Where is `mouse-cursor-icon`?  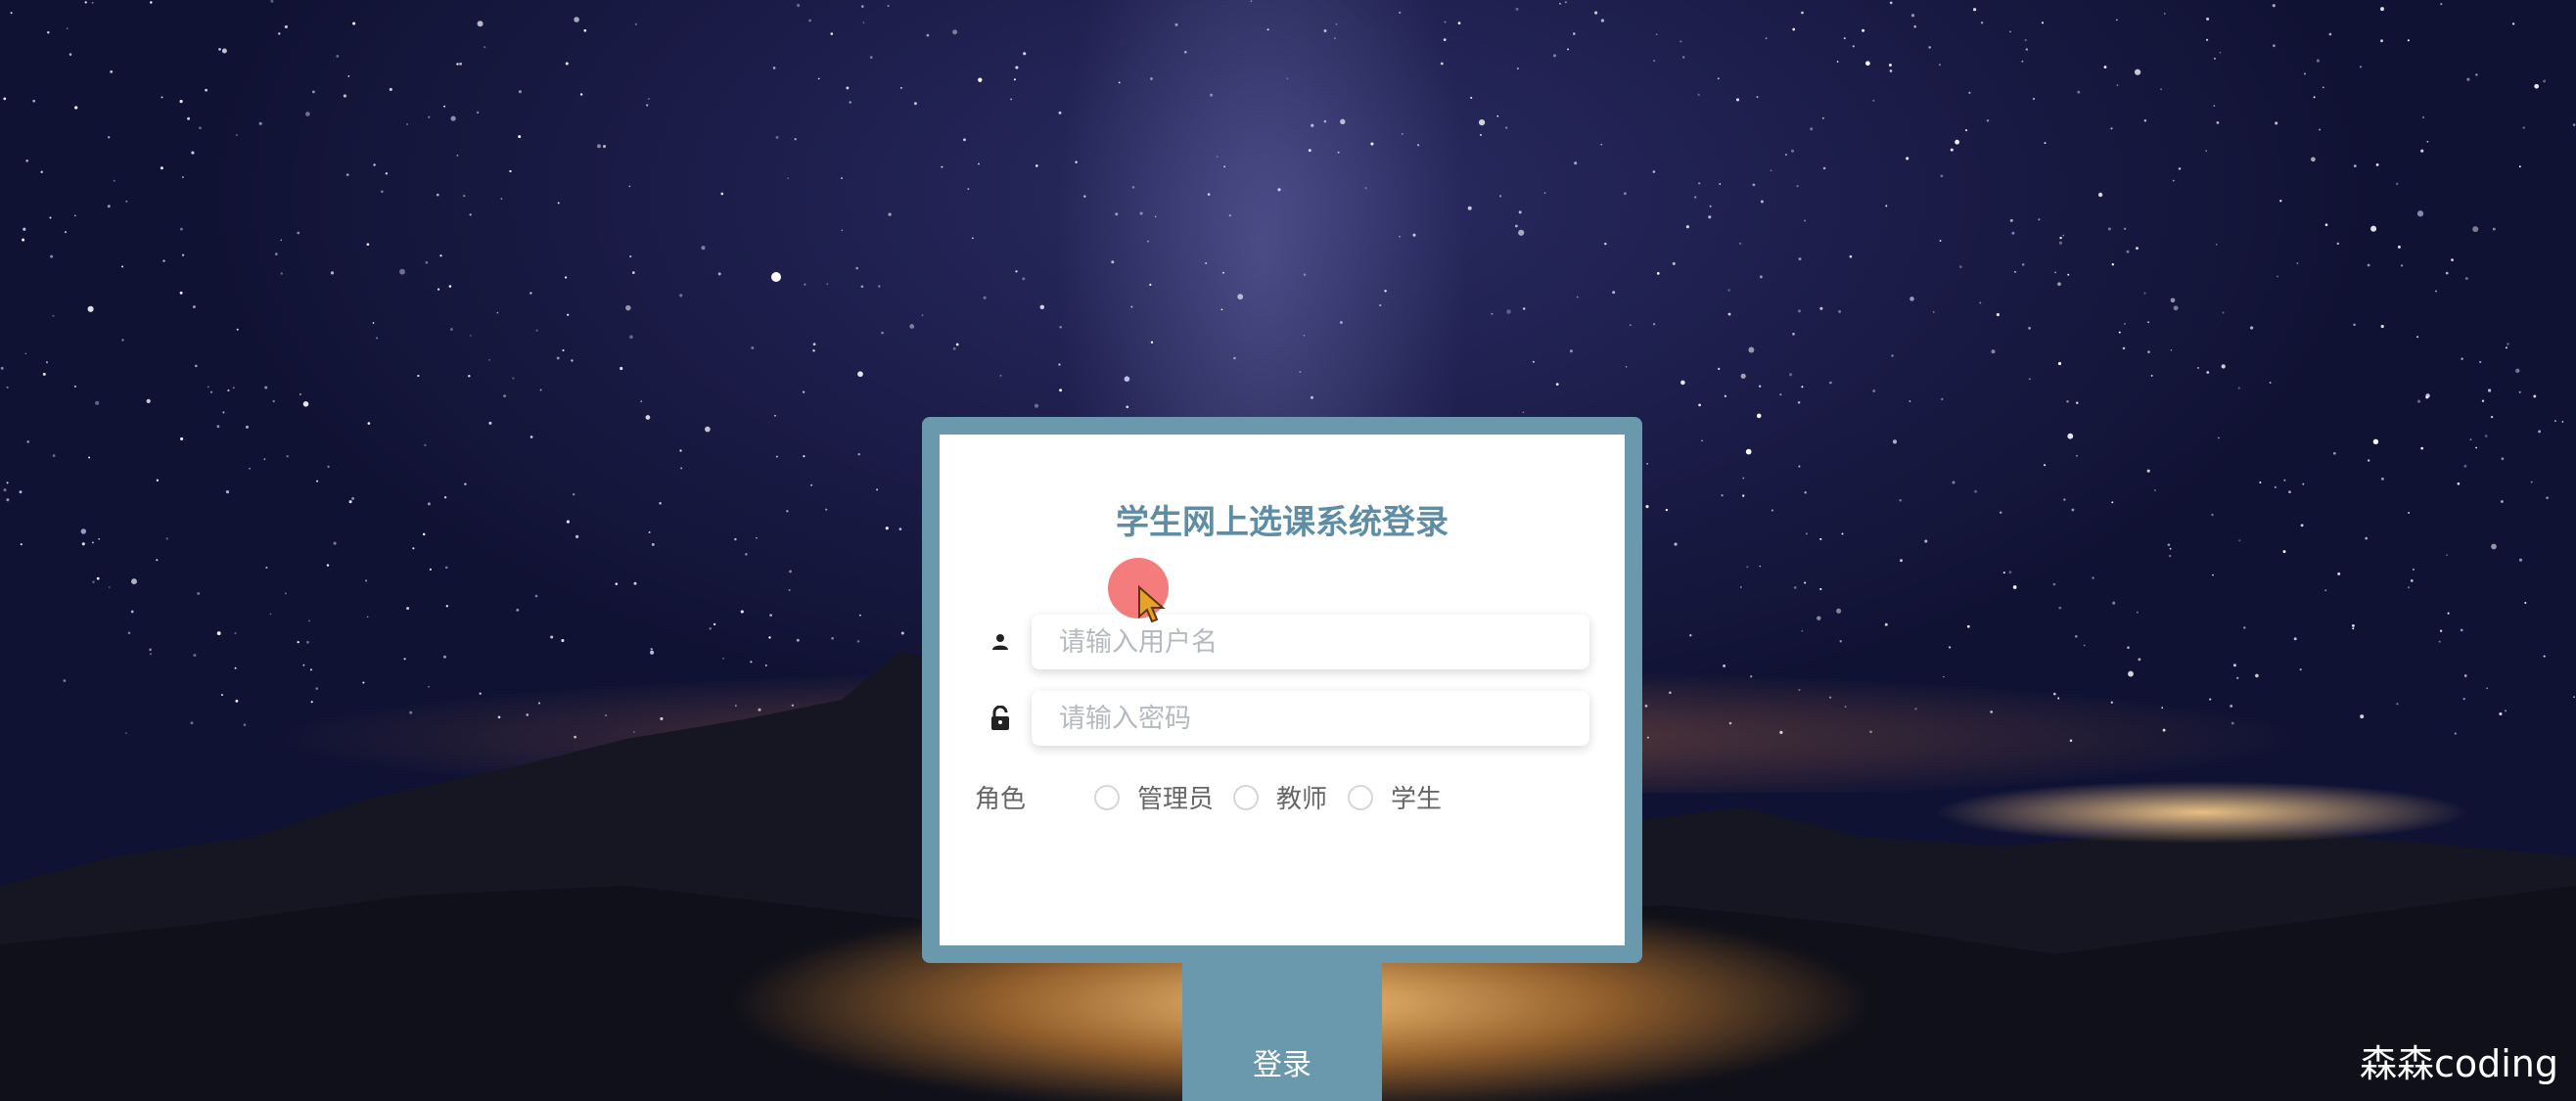
mouse-cursor-icon is located at coordinates (1152, 604).